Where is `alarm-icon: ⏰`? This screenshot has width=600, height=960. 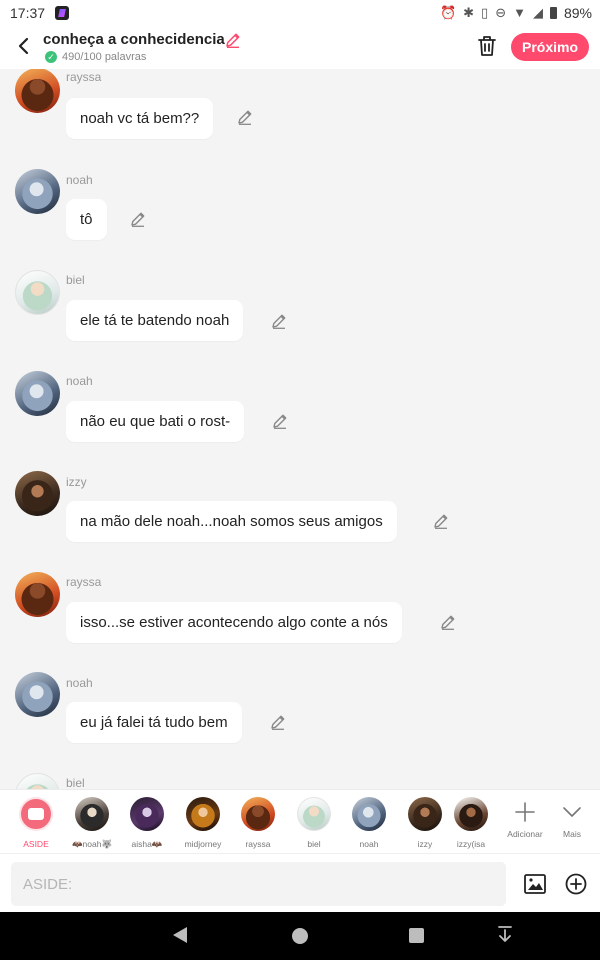 alarm-icon: ⏰ is located at coordinates (448, 12).